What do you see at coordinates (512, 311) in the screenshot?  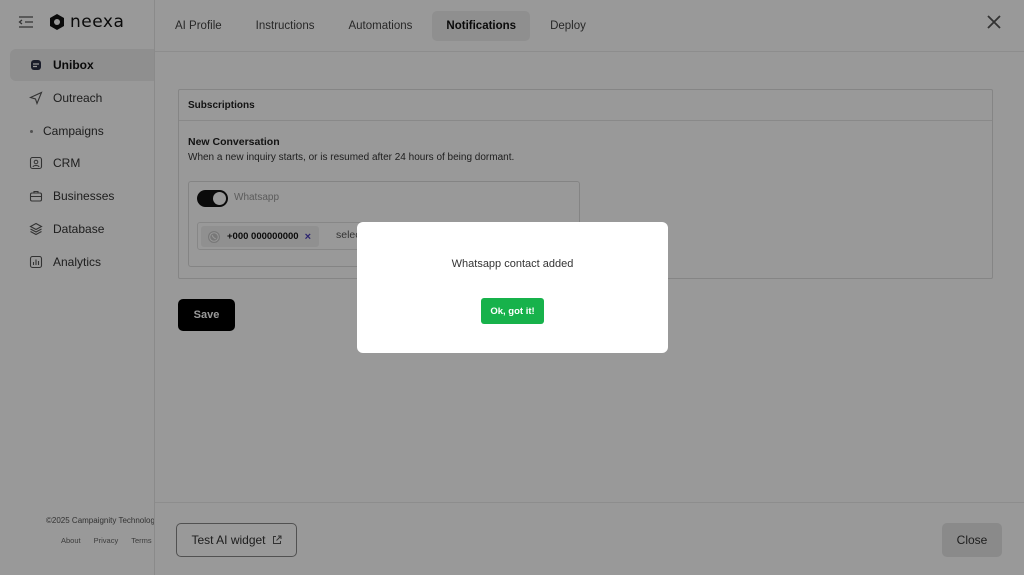 I see `ok-button: Ok, got it!` at bounding box center [512, 311].